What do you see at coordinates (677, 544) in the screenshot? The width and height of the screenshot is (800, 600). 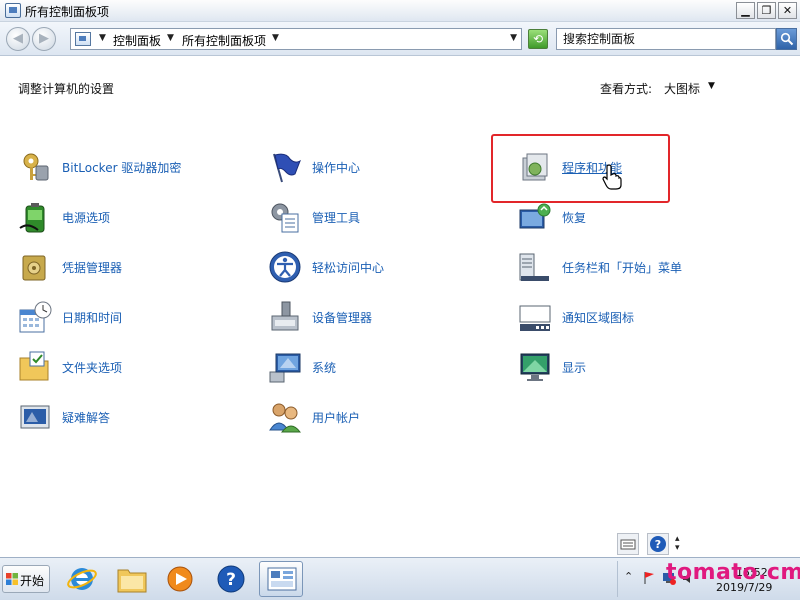 I see `options-icon: ▴ ▾` at bounding box center [677, 544].